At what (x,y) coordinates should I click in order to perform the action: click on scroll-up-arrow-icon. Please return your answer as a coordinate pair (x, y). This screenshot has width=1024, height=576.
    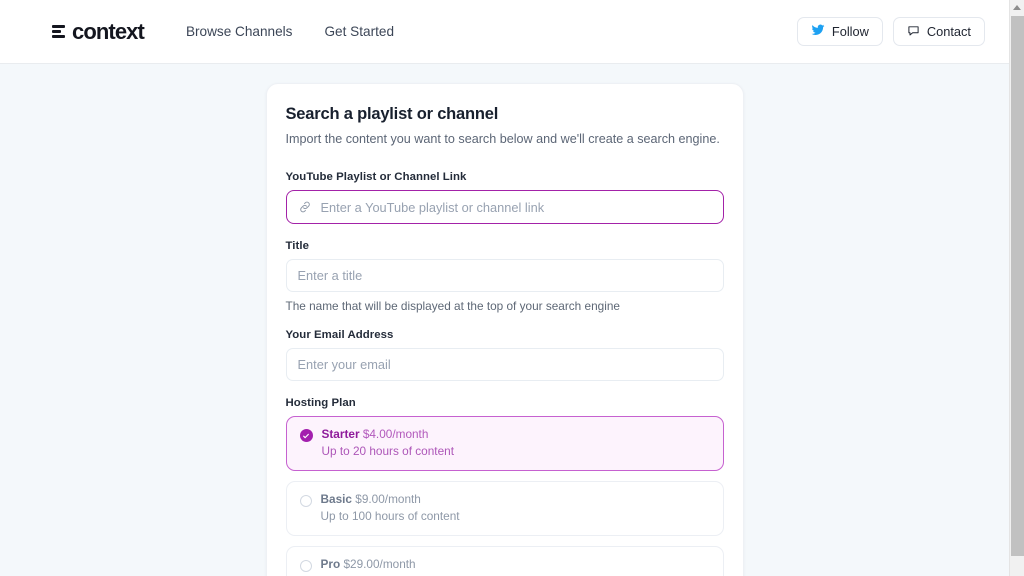
    Looking at the image, I should click on (1017, 7).